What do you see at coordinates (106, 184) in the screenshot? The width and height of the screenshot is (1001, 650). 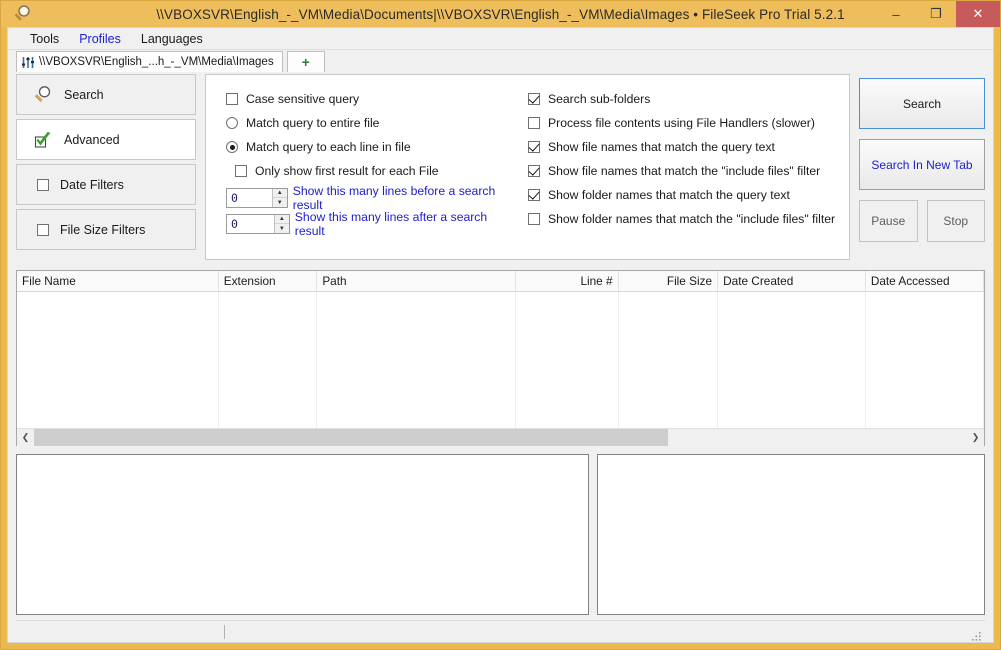 I see `accordion-item-date-filters: Date Filters` at bounding box center [106, 184].